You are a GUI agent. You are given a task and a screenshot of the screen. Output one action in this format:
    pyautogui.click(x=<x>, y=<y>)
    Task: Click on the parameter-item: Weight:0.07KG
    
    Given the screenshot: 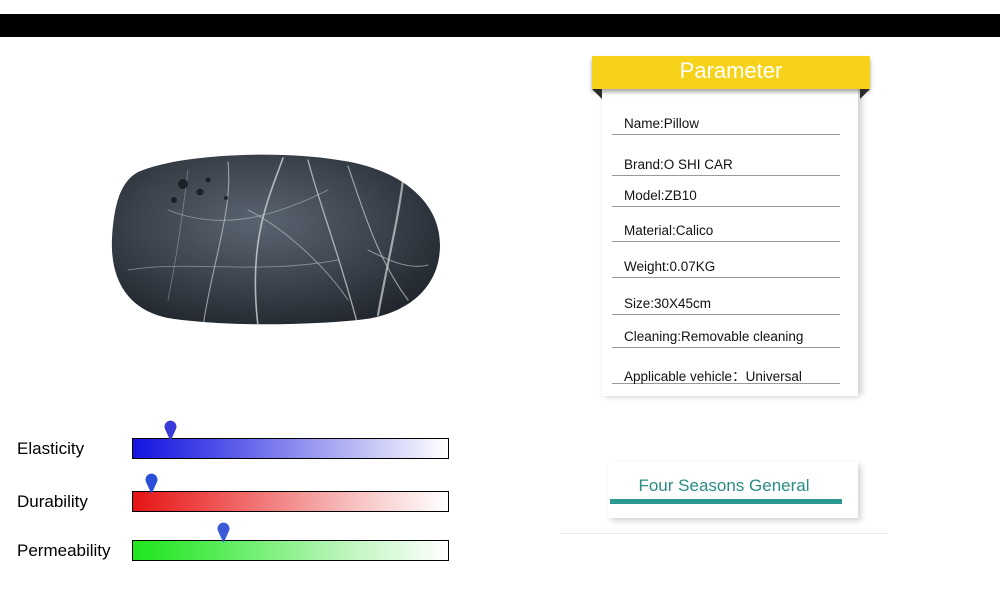 What is the action you would take?
    pyautogui.click(x=726, y=266)
    